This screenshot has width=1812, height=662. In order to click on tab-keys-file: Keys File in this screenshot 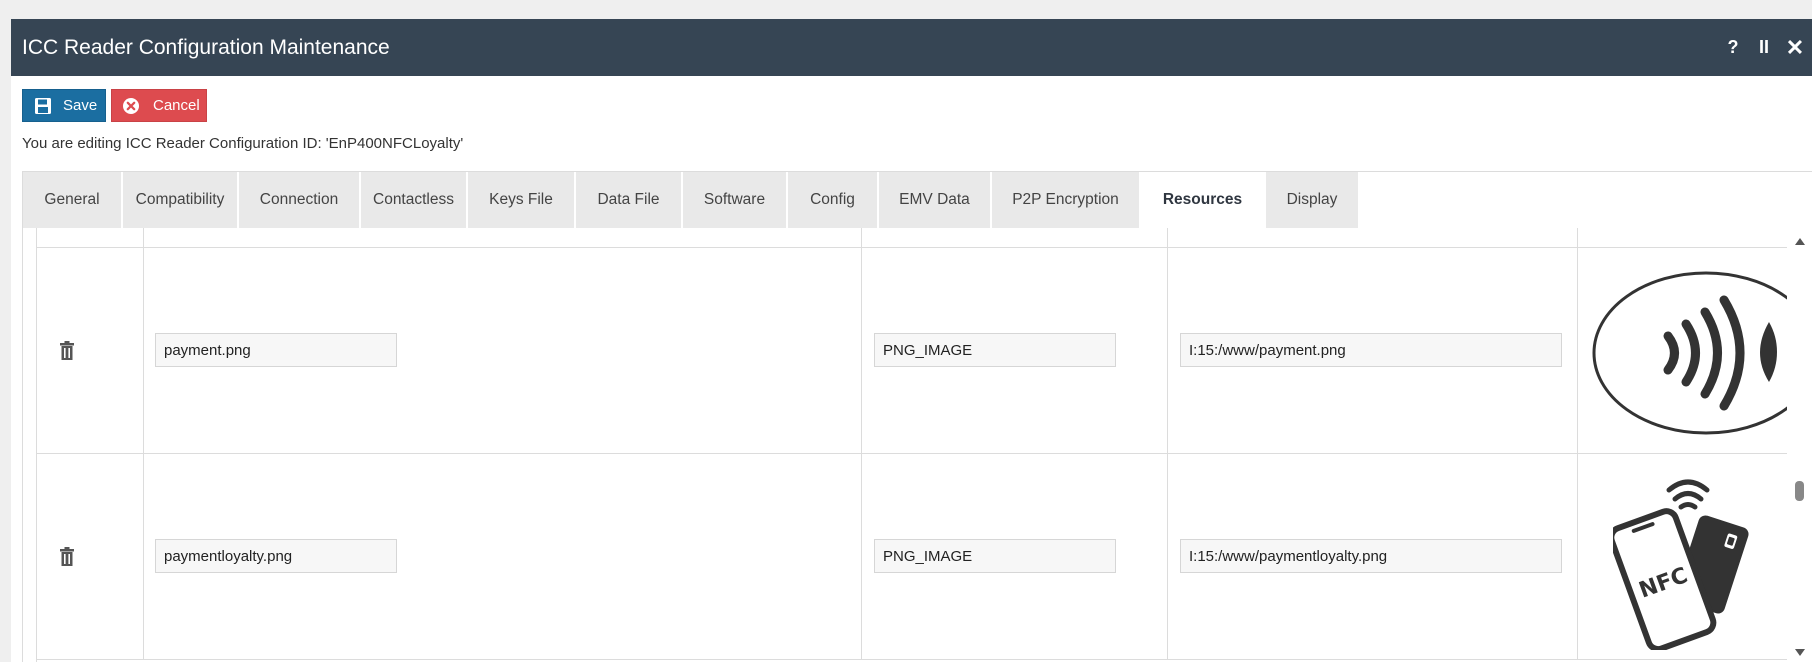, I will do `click(522, 200)`.